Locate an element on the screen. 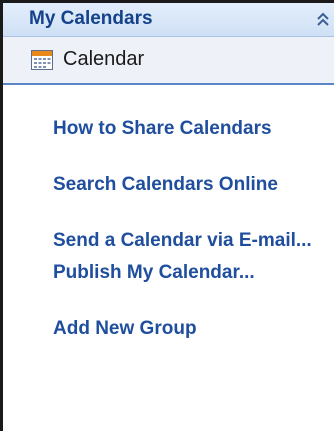 The width and height of the screenshot is (334, 431). add-new-group-link: Add New Group is located at coordinates (125, 329).